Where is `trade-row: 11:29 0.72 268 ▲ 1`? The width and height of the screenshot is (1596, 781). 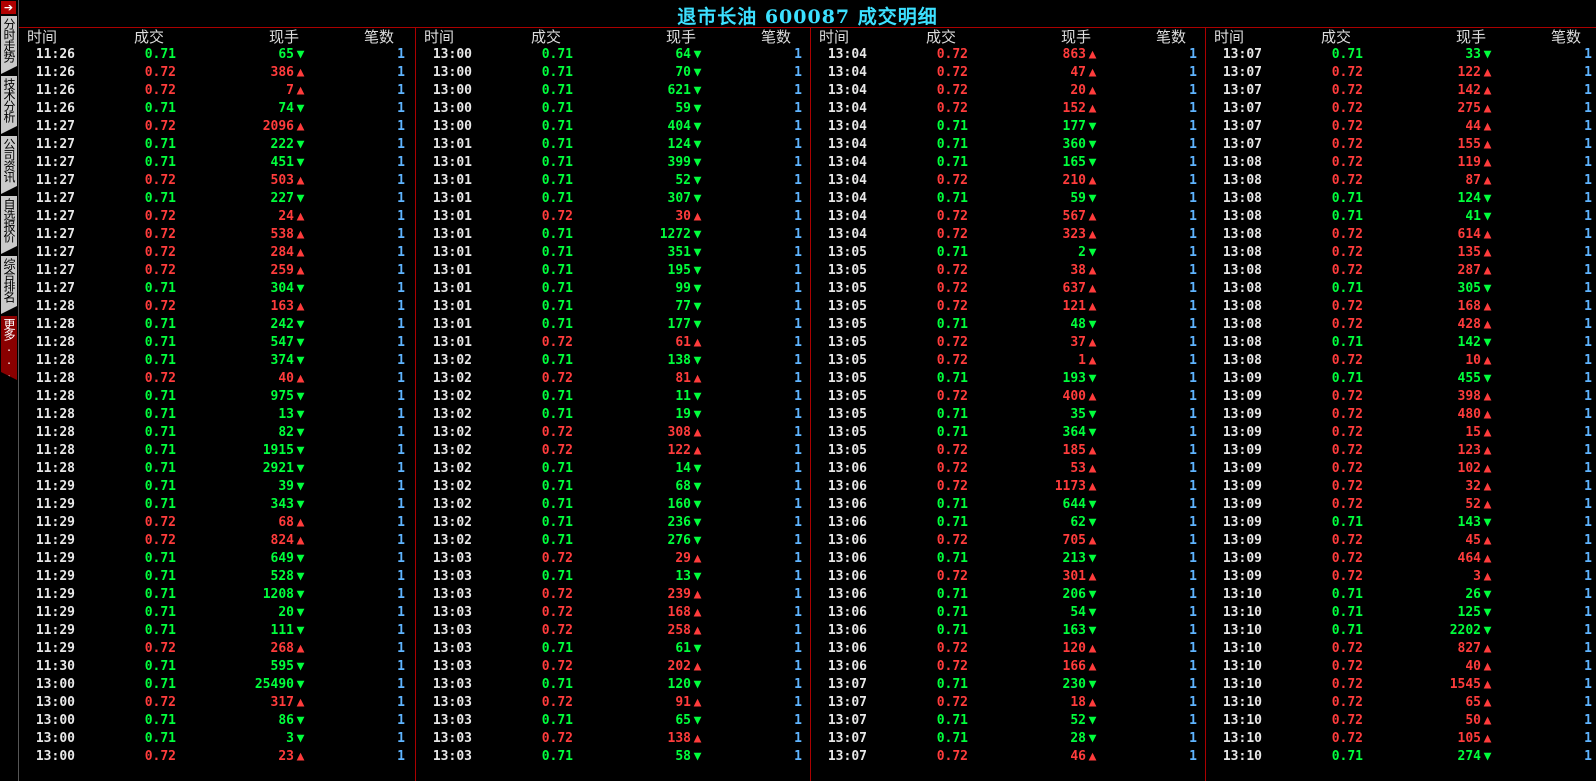 trade-row: 11:29 0.72 268 ▲ 1 is located at coordinates (217, 649).